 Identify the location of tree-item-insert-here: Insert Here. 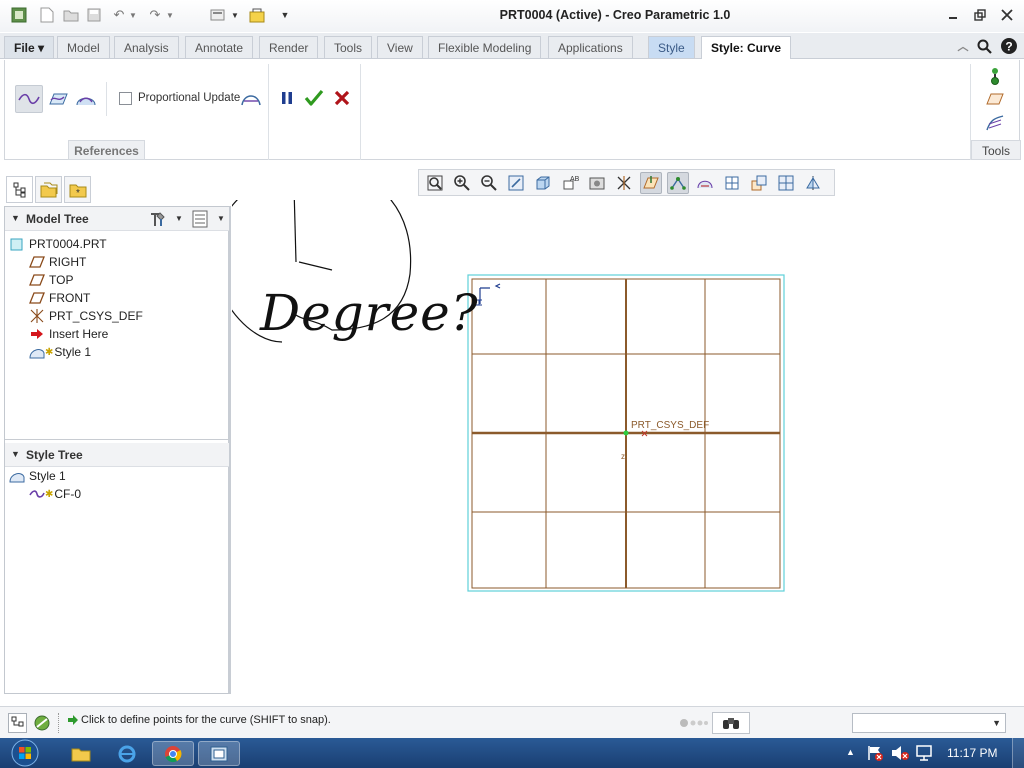
(86, 334).